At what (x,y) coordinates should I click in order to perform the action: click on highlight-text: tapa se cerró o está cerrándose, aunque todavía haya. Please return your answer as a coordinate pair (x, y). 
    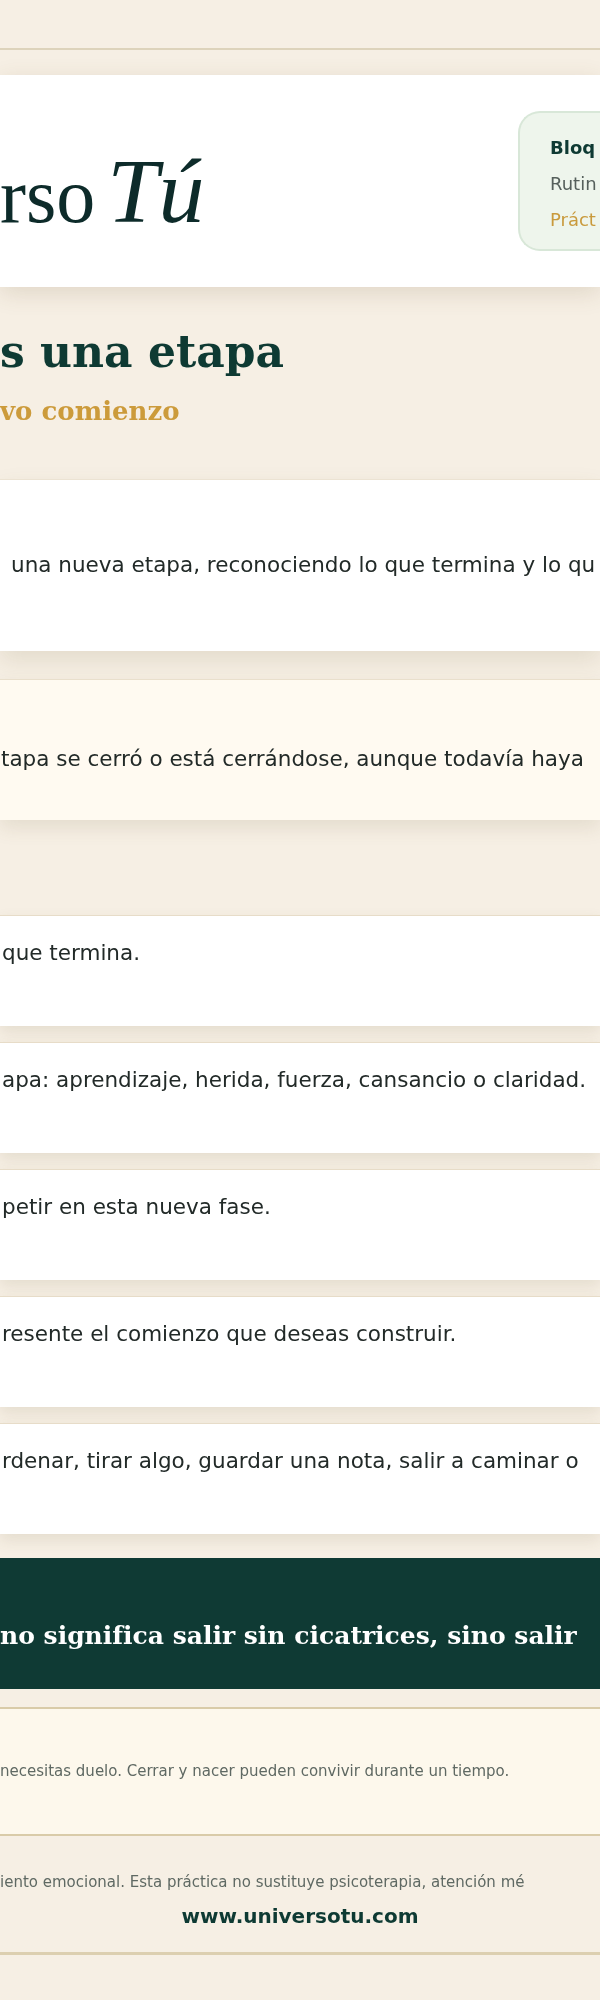
    Looking at the image, I should click on (293, 759).